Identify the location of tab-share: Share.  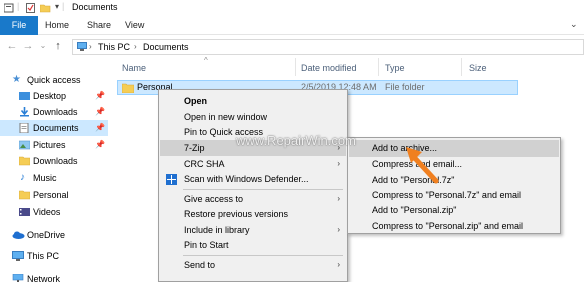
(99, 25).